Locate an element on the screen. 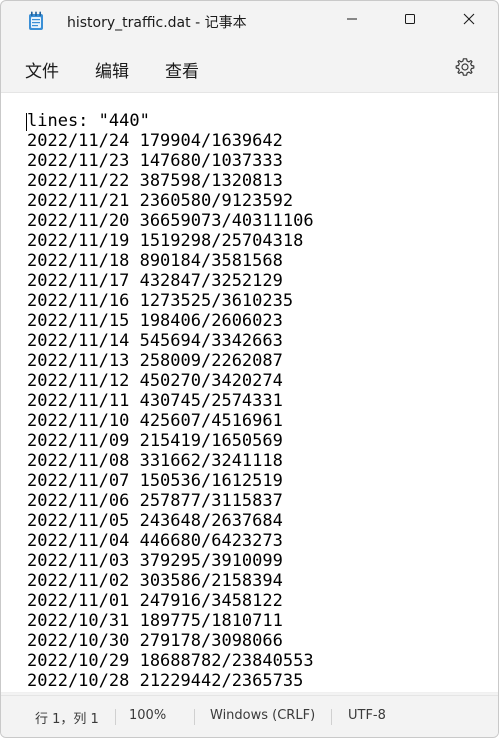  status-bar: 行 1，列 1 100% Windows (CRLF) UTF-8 is located at coordinates (249, 716).